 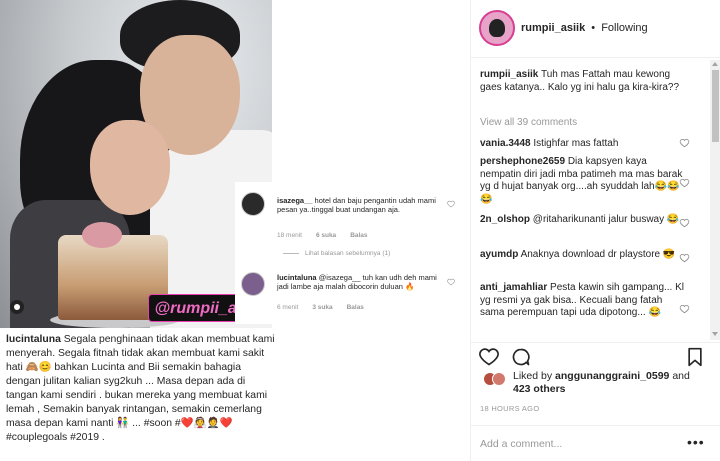 I want to click on comments-scrollbar, so click(x=715, y=200).